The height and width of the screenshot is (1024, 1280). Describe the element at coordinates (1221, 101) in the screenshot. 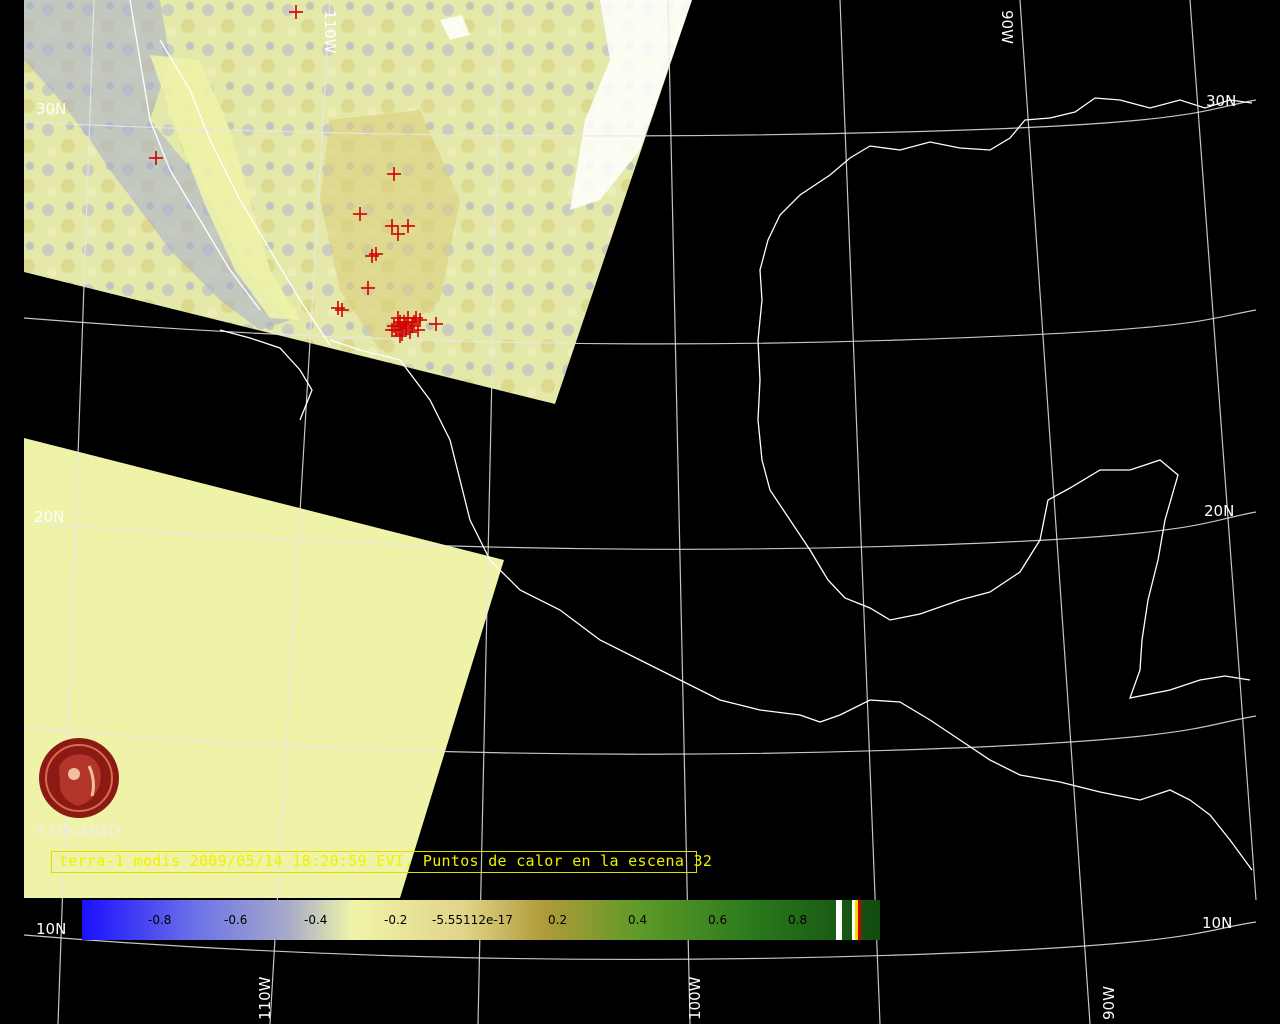

I see `label-lat-30n-right: 30N` at that location.